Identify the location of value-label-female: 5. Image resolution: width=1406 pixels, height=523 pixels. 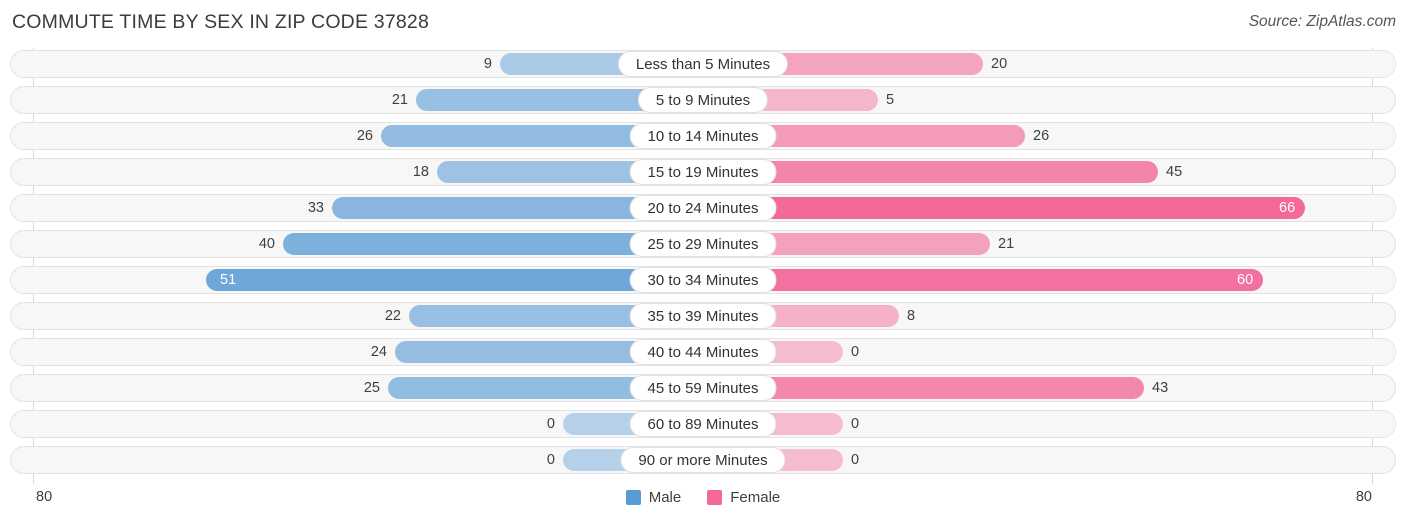
(890, 100).